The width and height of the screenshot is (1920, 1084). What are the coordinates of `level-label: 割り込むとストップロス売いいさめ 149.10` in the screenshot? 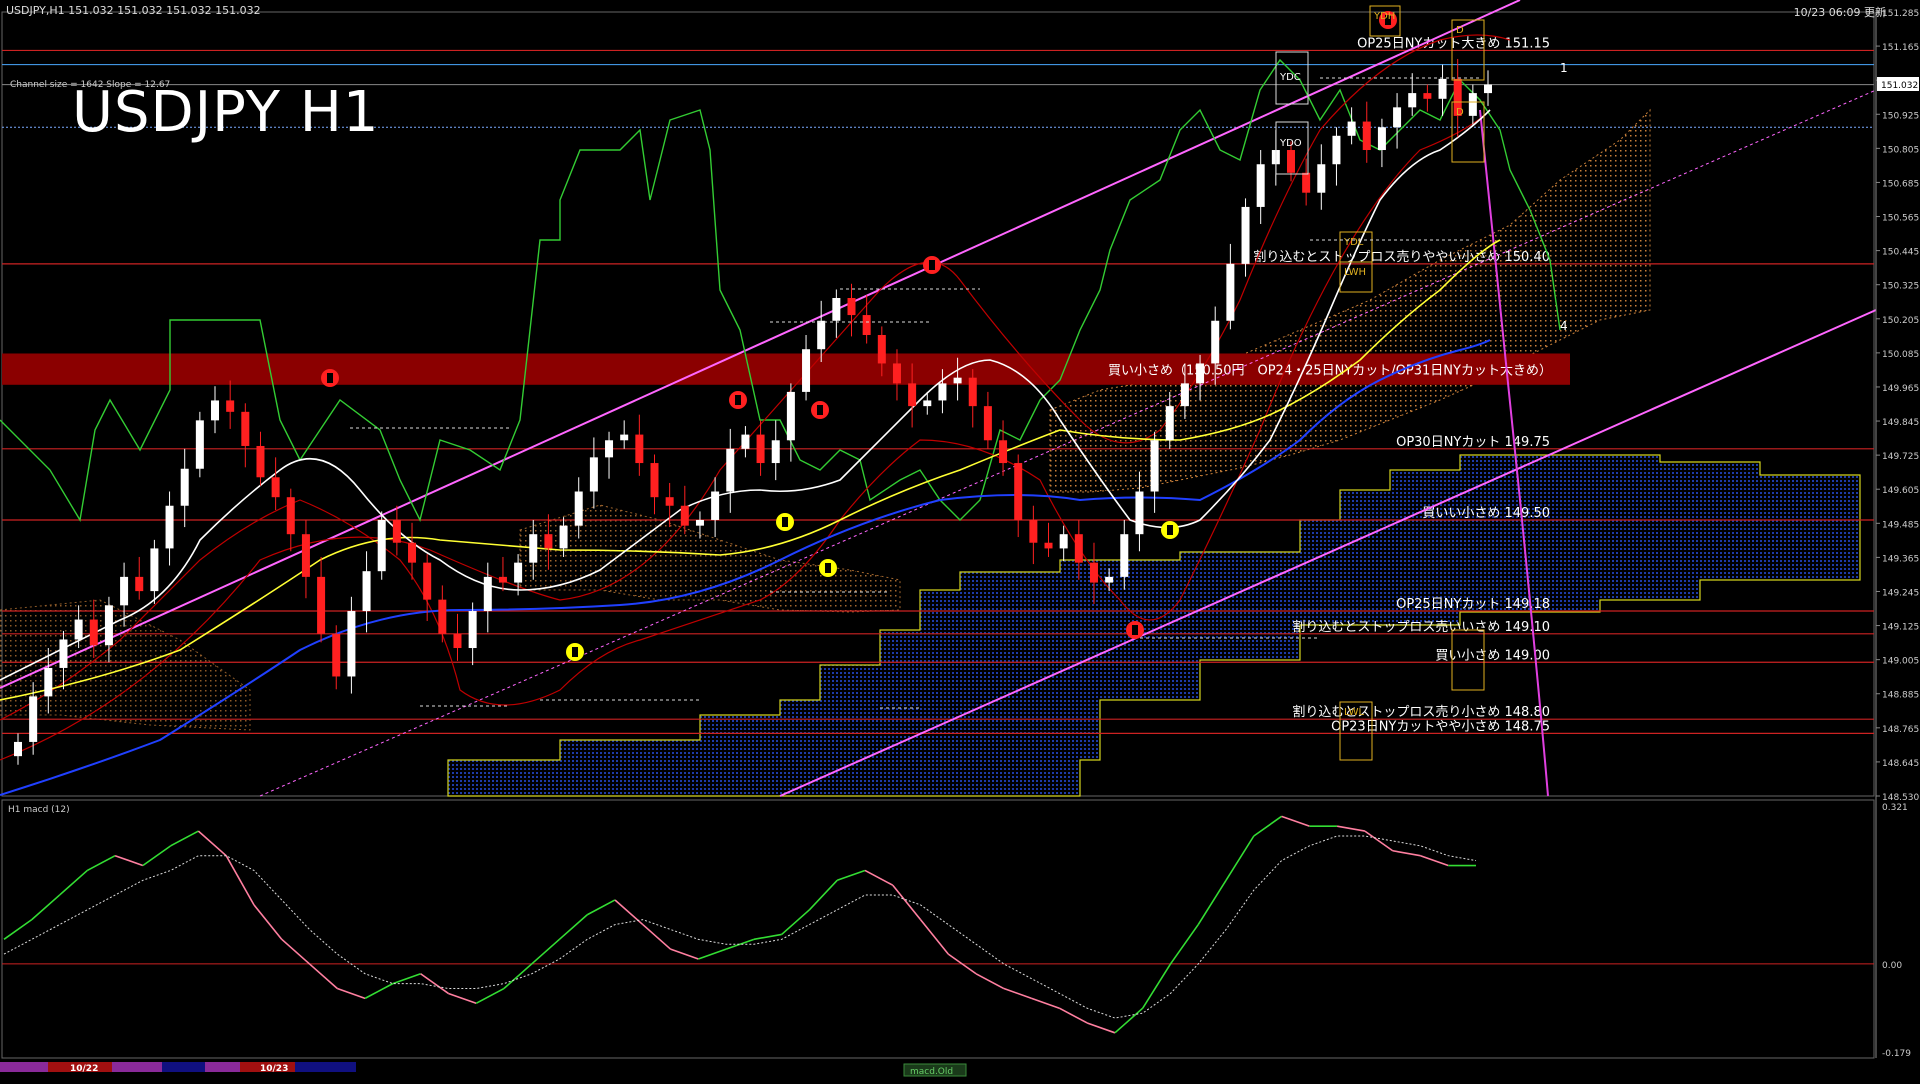 It's located at (1421, 627).